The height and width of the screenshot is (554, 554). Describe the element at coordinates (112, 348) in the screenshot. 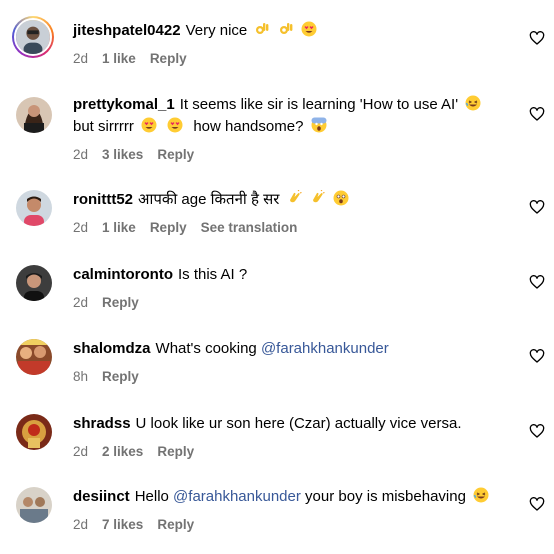

I see `comment-username: shalomdza` at that location.